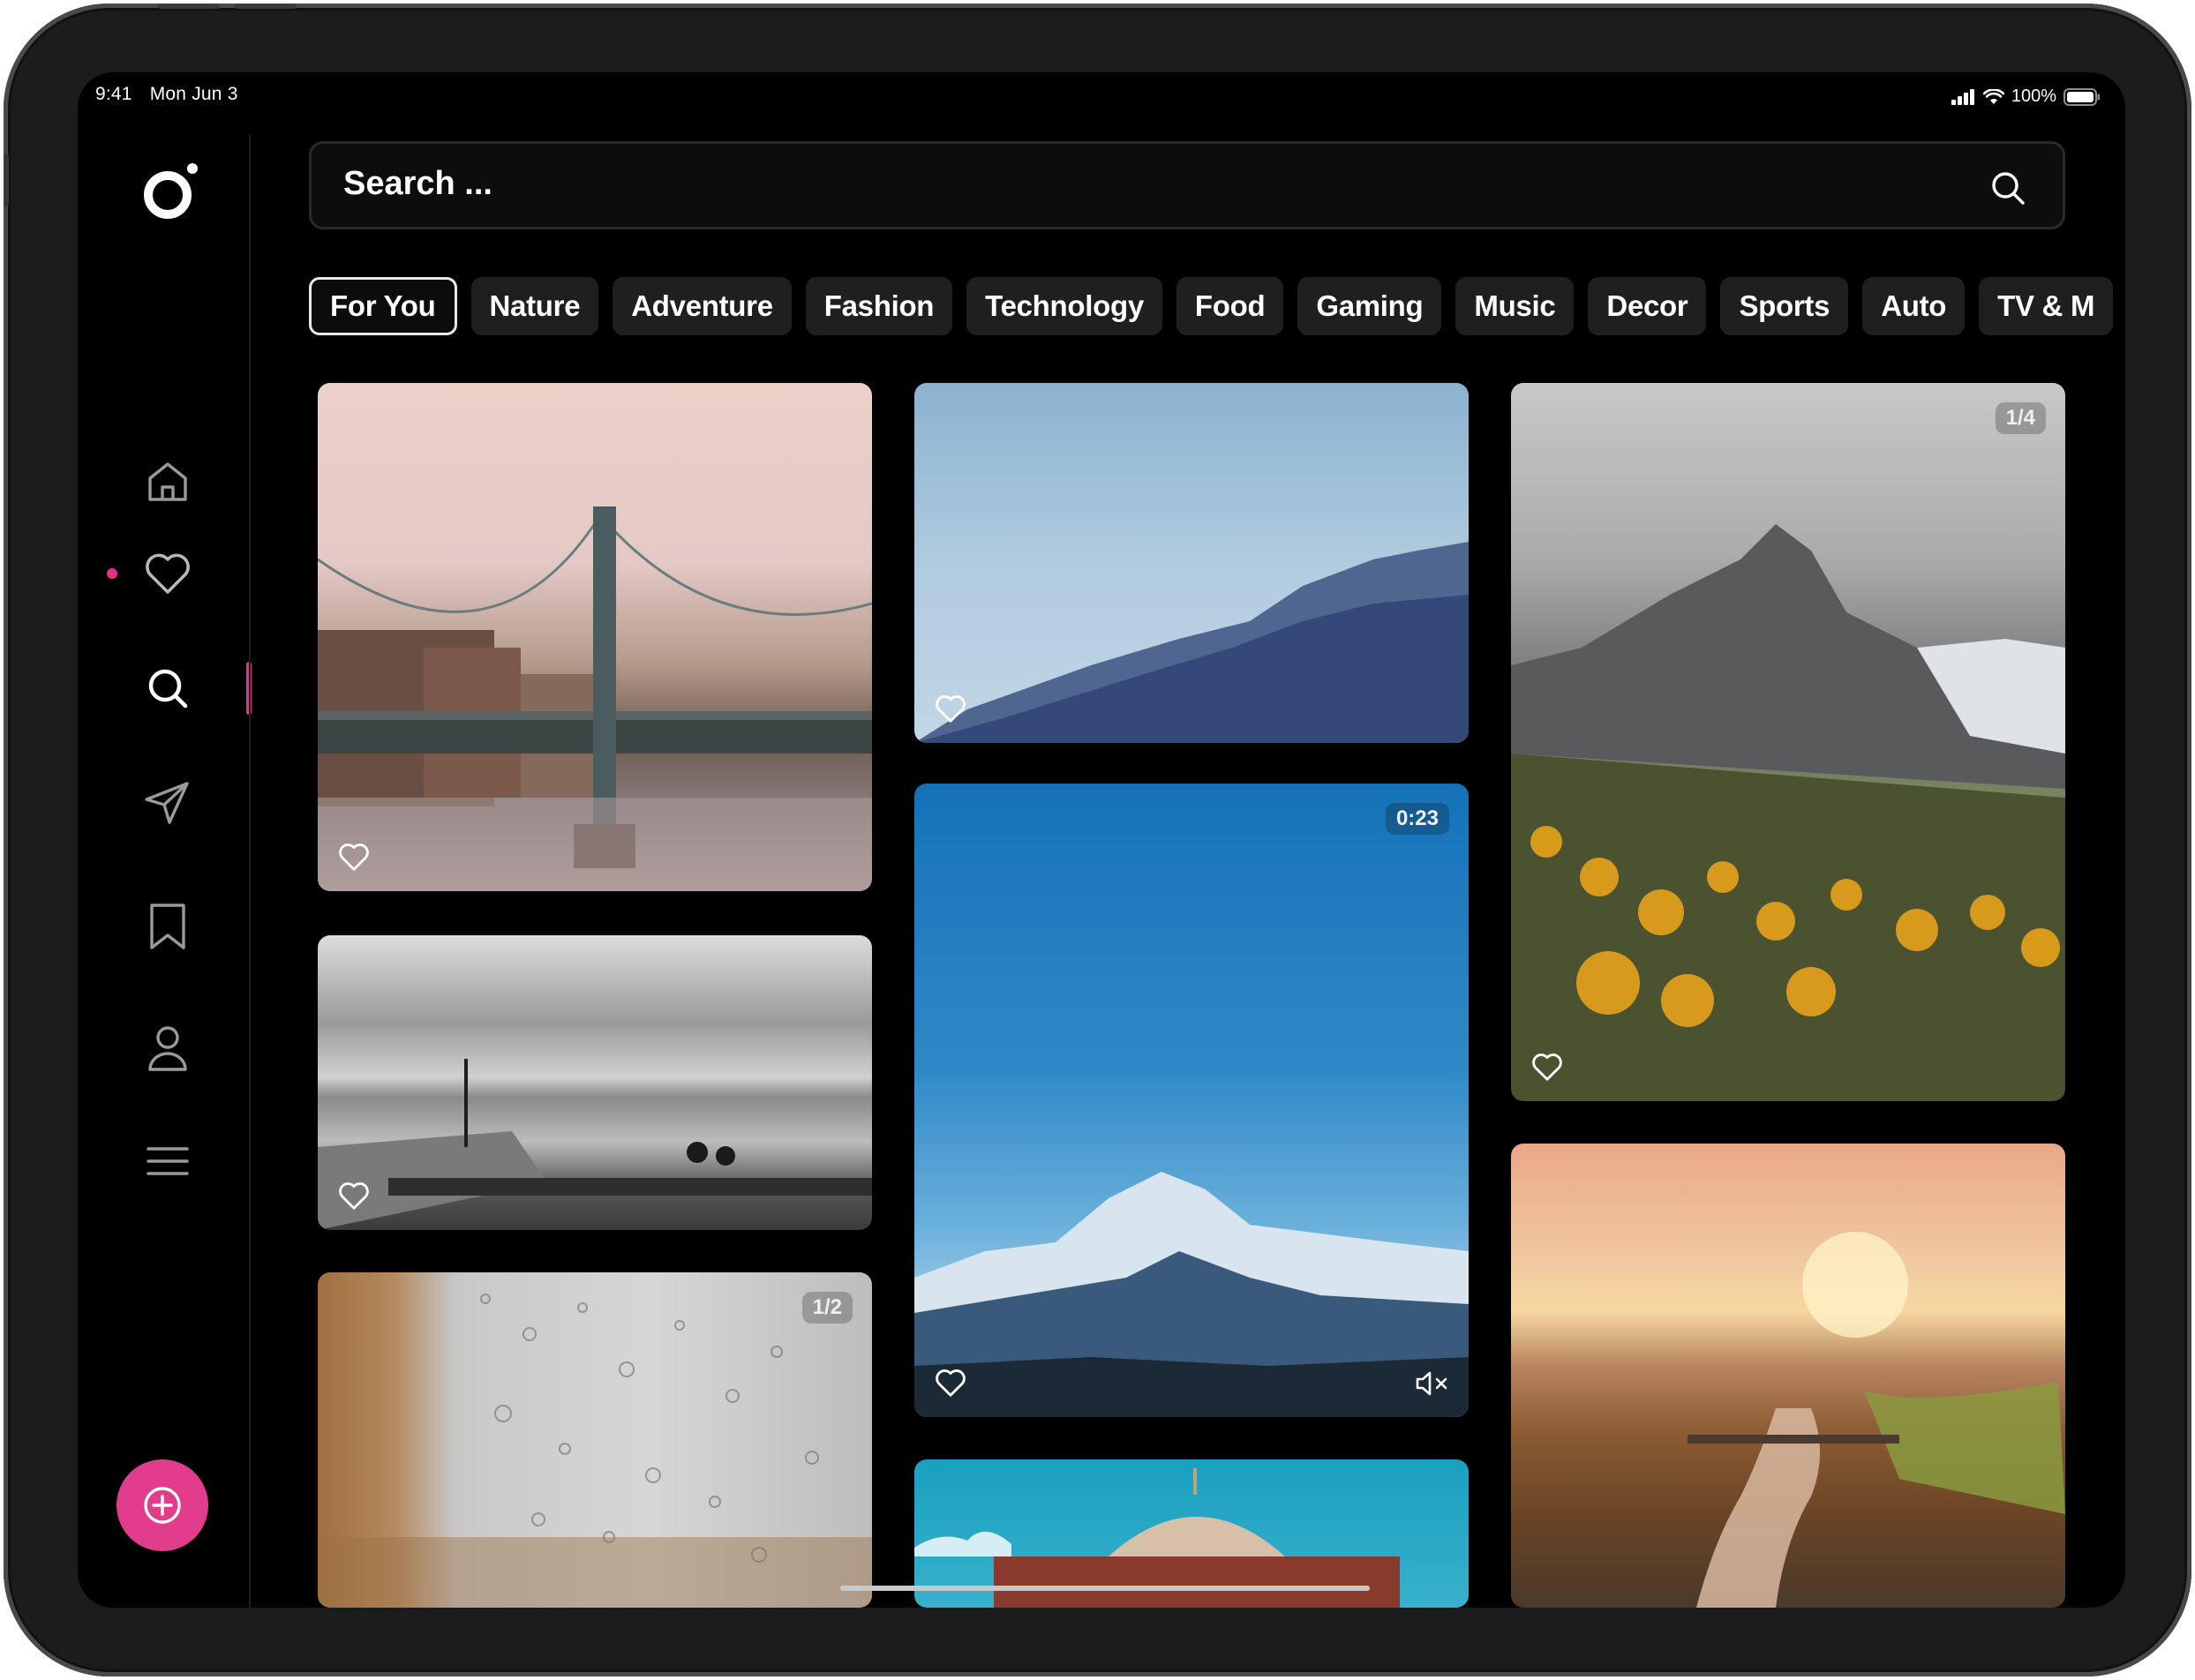 This screenshot has width=2195, height=1680. Describe the element at coordinates (171, 191) in the screenshot. I see `circle-logo-icon` at that location.